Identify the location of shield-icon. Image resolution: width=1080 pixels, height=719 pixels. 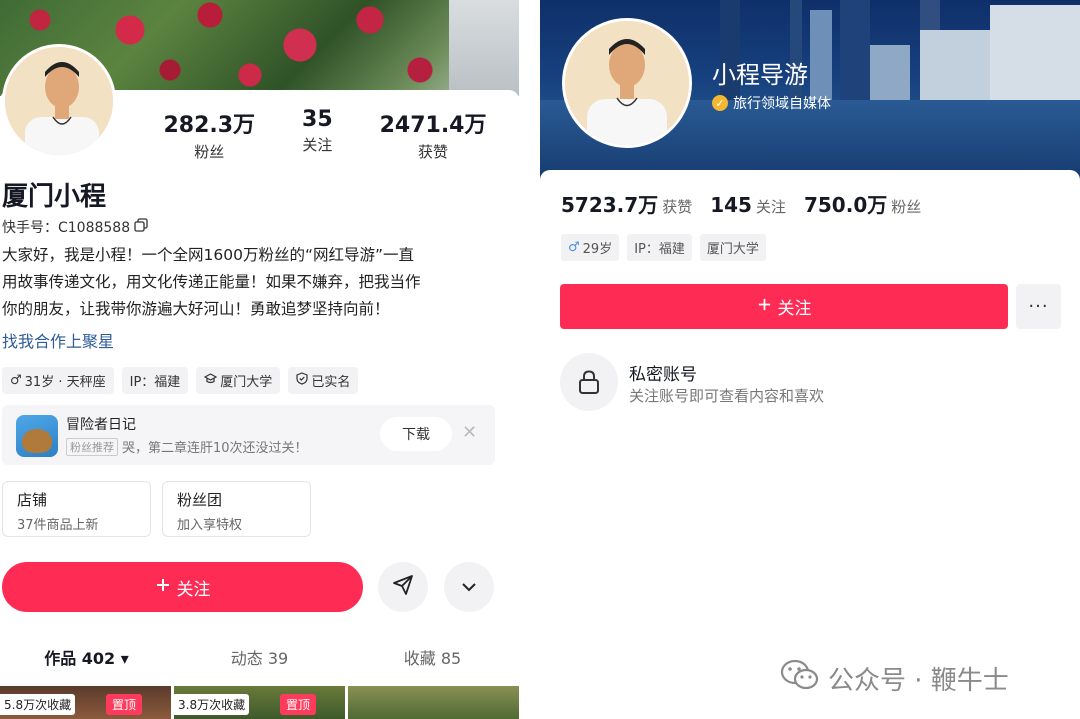
(302, 380).